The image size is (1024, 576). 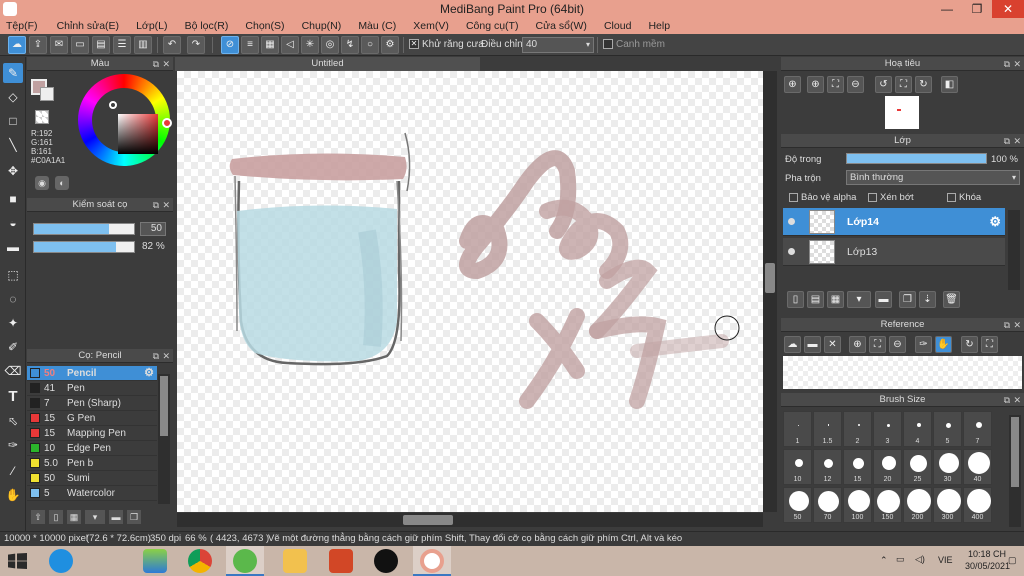 I want to click on reference-rotate-icon: ↻, so click(x=969, y=344).